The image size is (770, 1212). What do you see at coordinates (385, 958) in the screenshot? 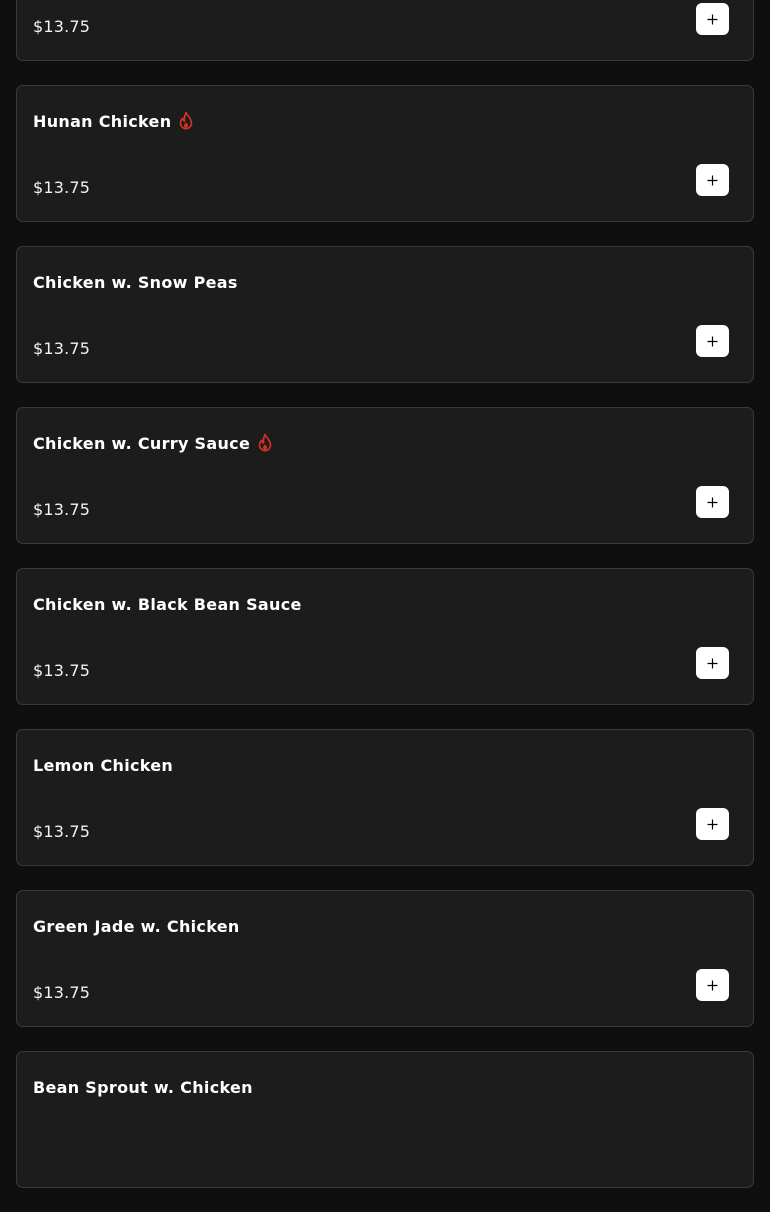
I see `menu-item-card: Green Jade w. Chicken $13.75` at bounding box center [385, 958].